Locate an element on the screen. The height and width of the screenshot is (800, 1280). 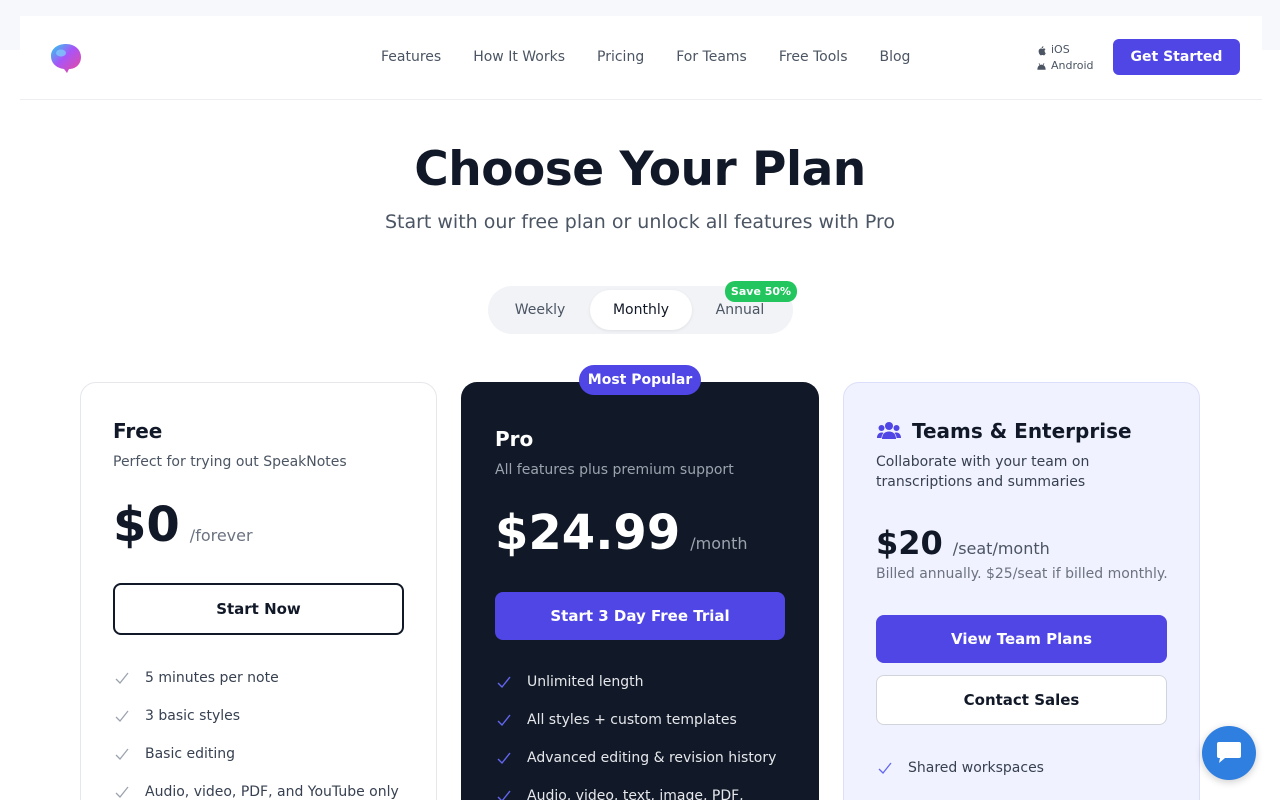
billing-monthly: Monthly is located at coordinates (641, 310).